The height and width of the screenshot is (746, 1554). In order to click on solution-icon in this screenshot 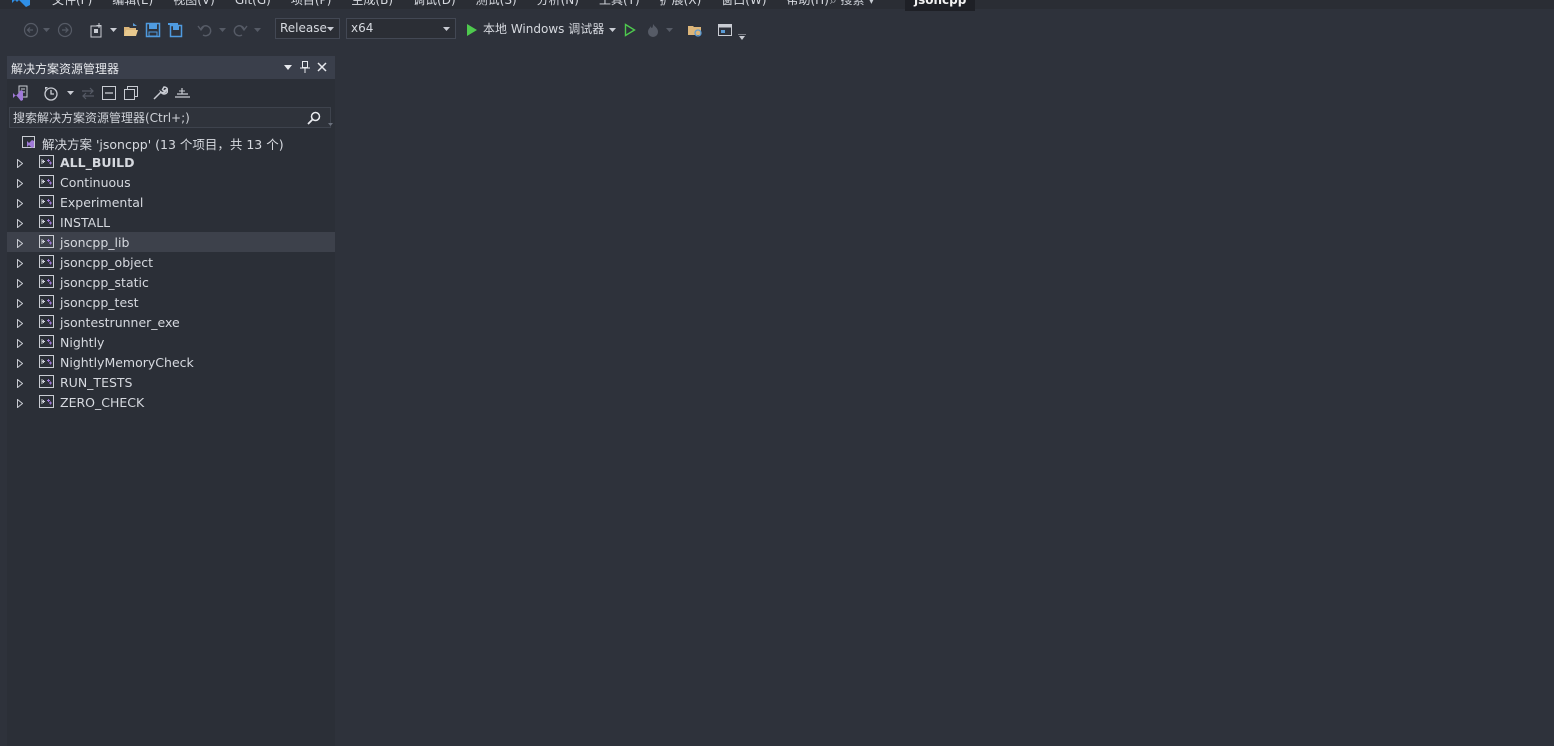, I will do `click(29, 143)`.